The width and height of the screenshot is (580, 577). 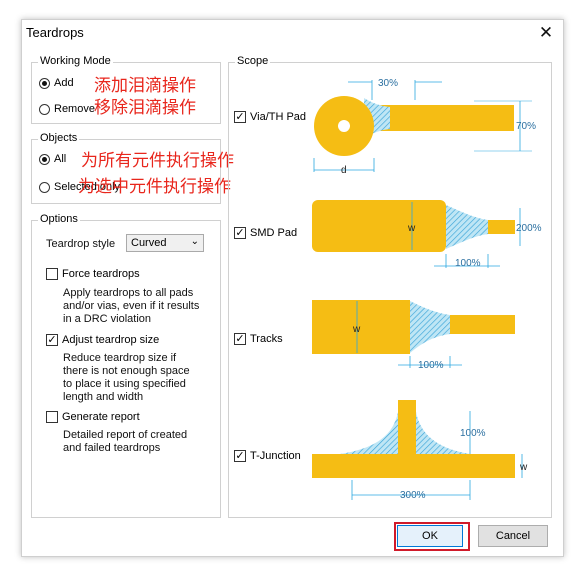 I want to click on smd-diagram: w 200% 100%, so click(x=427, y=234).